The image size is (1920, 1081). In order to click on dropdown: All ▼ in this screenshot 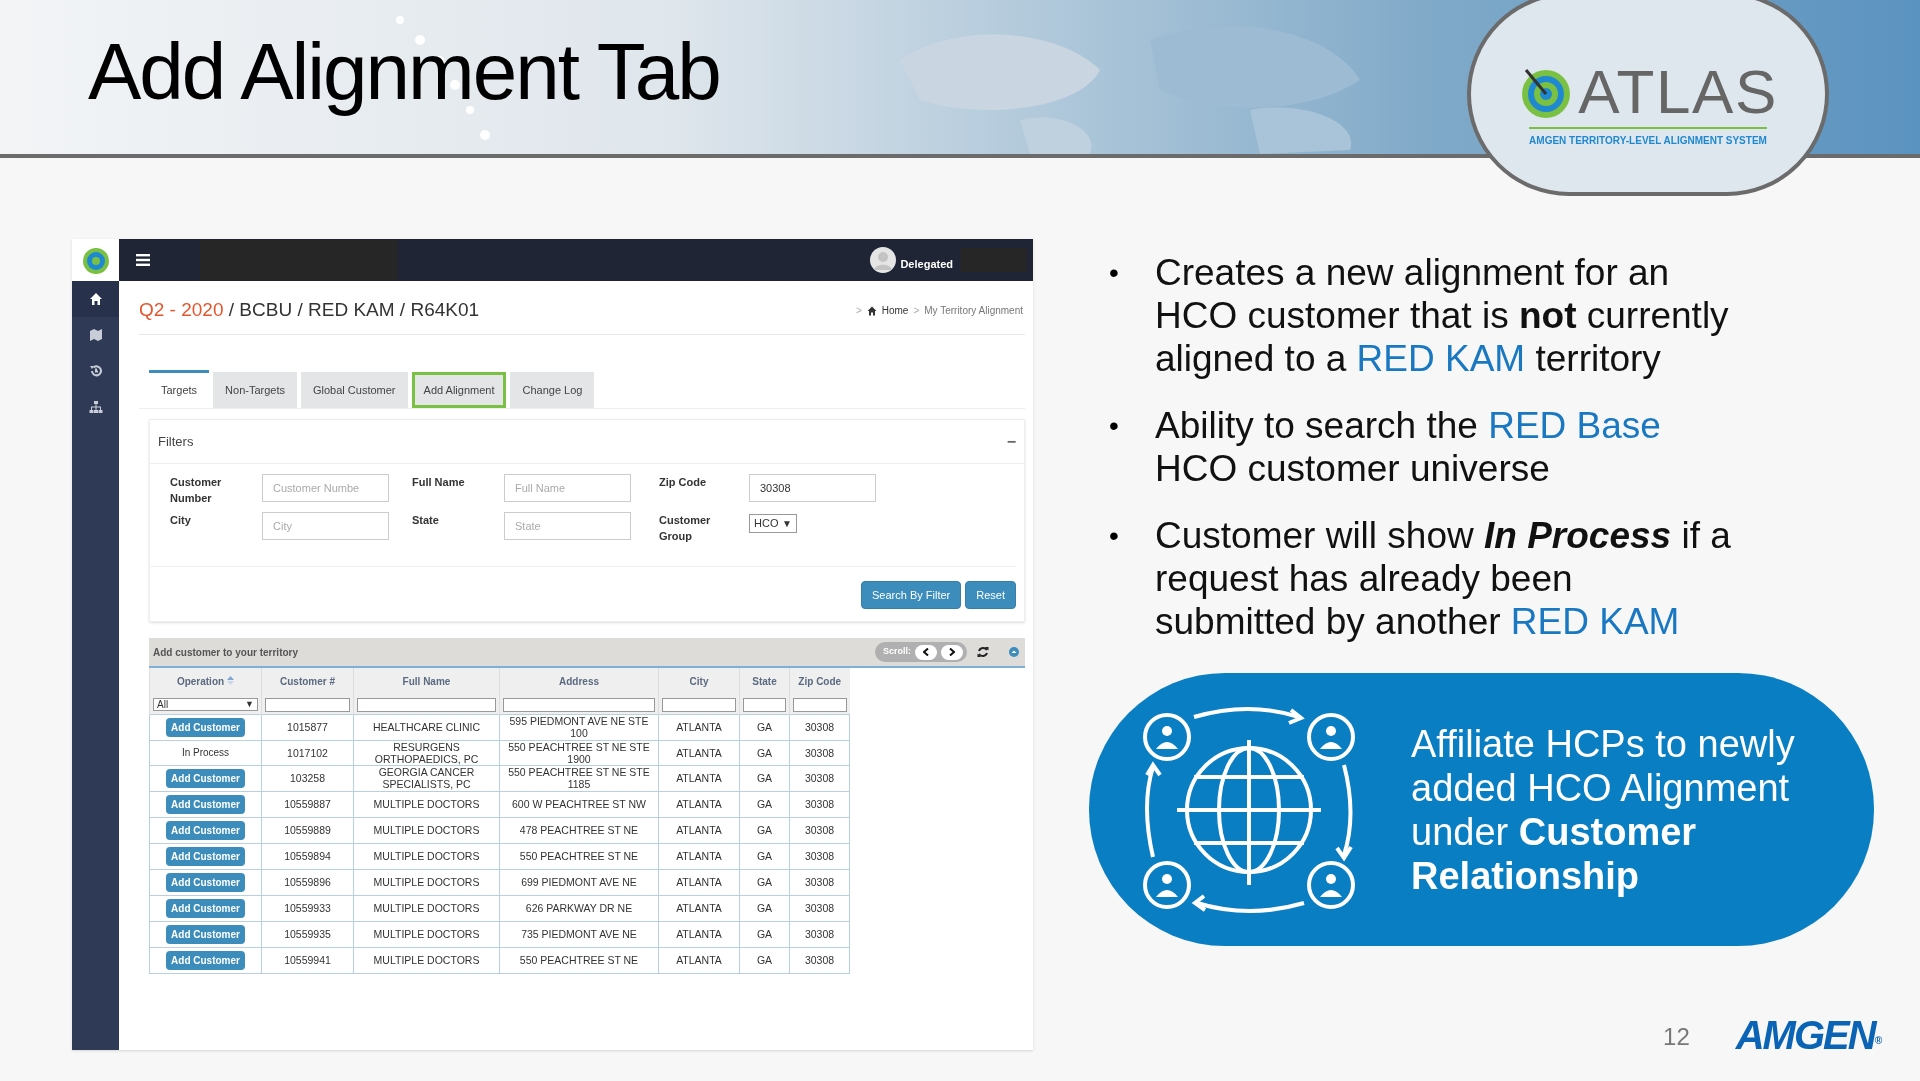, I will do `click(205, 705)`.